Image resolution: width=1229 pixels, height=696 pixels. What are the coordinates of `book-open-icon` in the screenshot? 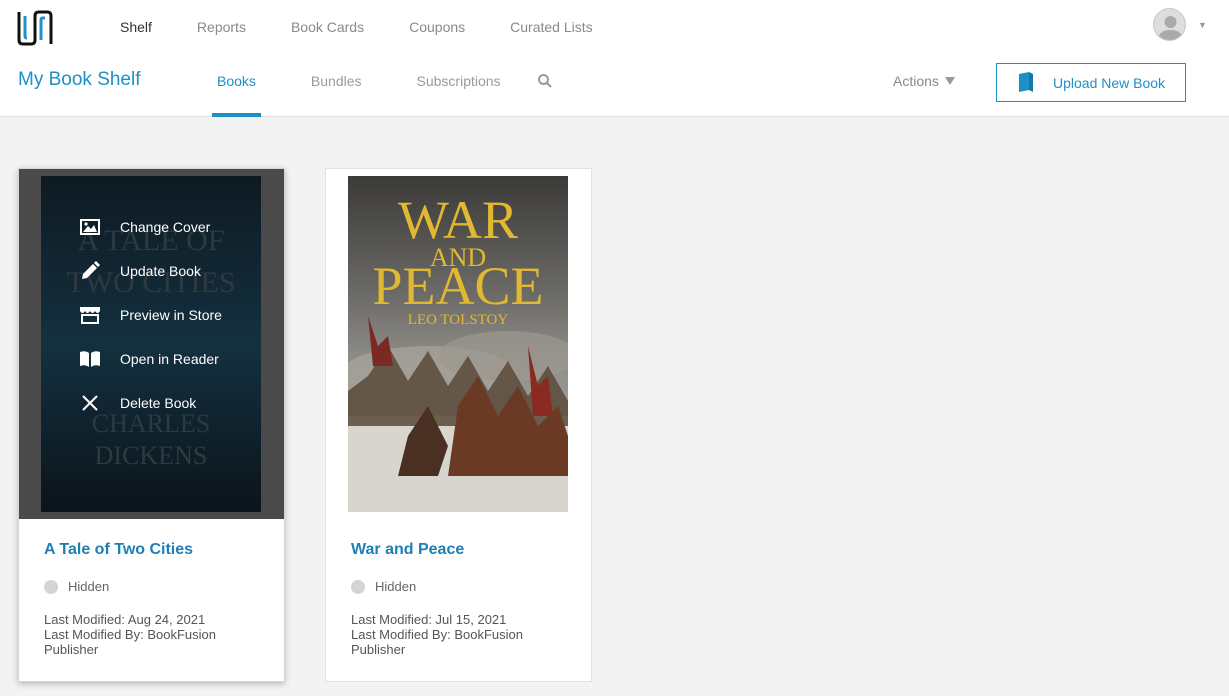 It's located at (90, 359).